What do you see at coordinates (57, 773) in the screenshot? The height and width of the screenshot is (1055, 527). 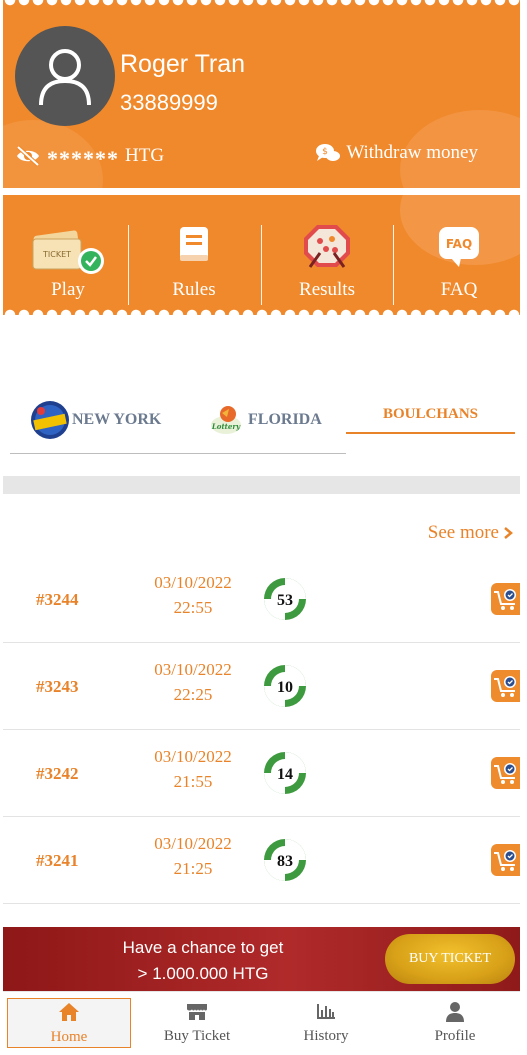 I see `draw-id: #3242` at bounding box center [57, 773].